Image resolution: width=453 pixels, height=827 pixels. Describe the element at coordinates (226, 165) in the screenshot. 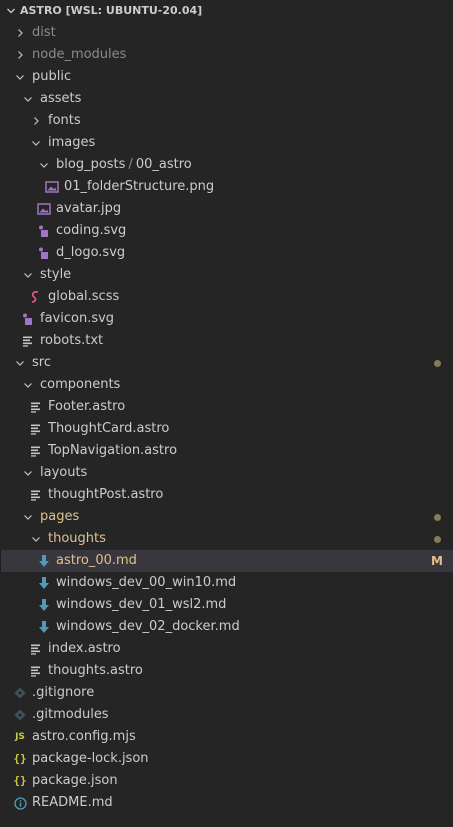

I see `tree-folder: blog_posts/00_astro` at that location.